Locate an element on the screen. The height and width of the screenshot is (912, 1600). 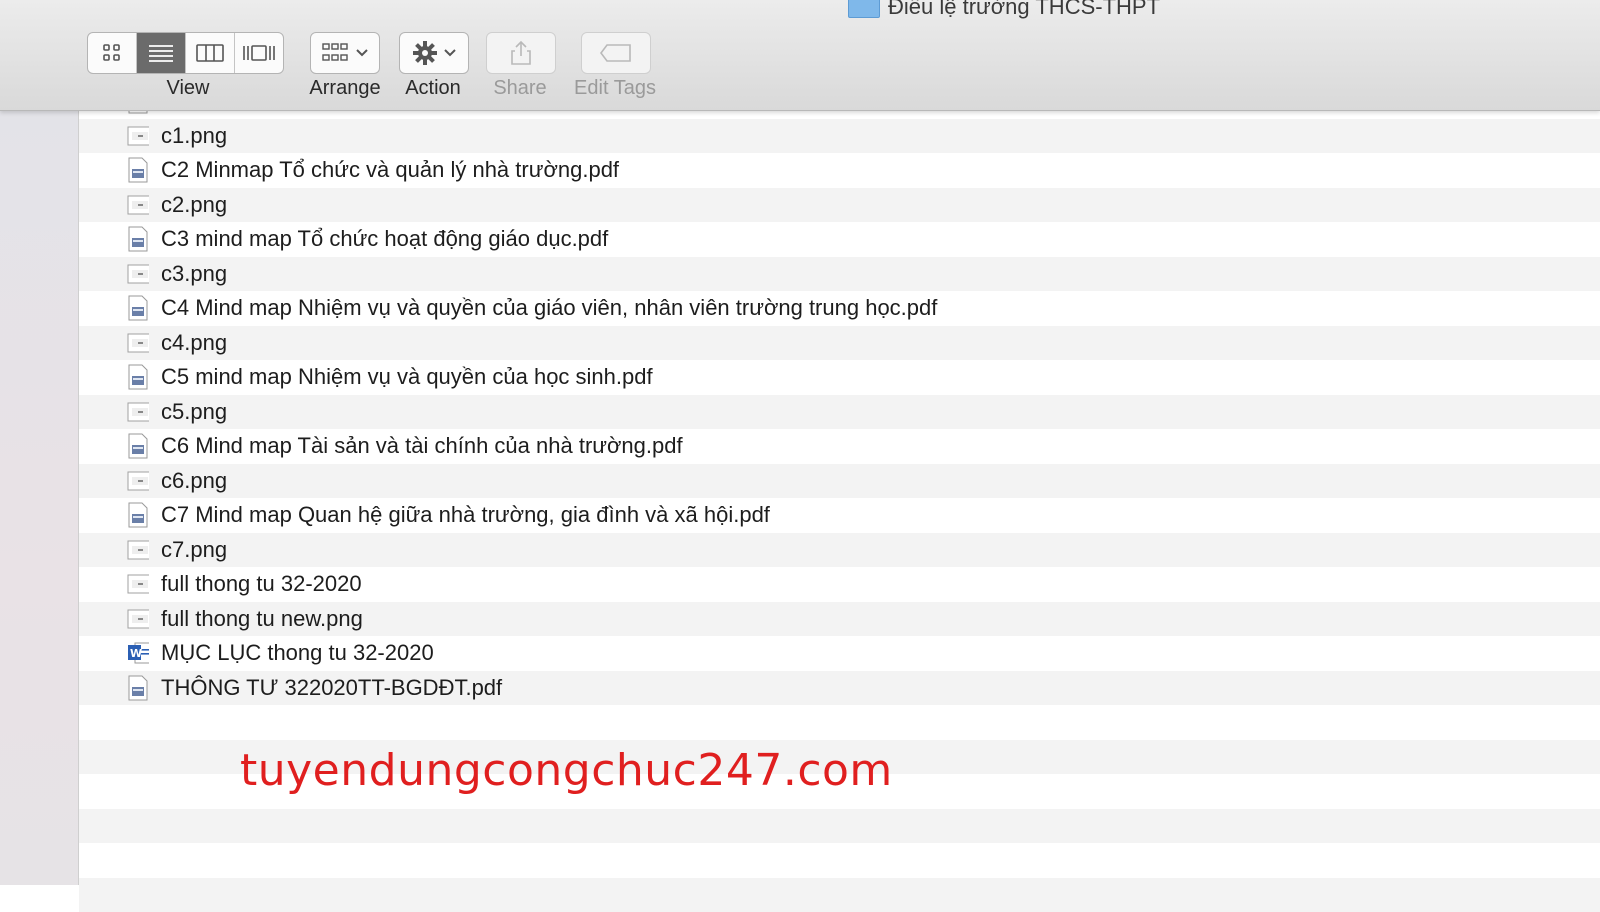
icon-view-button is located at coordinates (112, 53).